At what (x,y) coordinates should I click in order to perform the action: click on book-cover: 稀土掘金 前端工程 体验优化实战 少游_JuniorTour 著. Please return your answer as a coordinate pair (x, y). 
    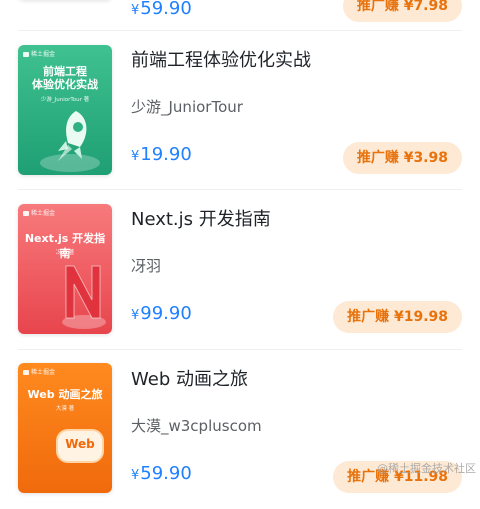
    Looking at the image, I should click on (65, 110).